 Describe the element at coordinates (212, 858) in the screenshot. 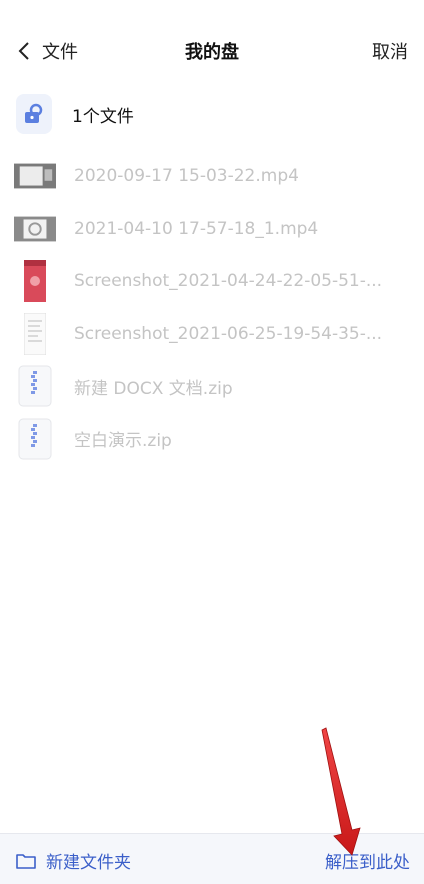

I see `bottom-action-bar: 新建文件夹 解压到此处` at that location.